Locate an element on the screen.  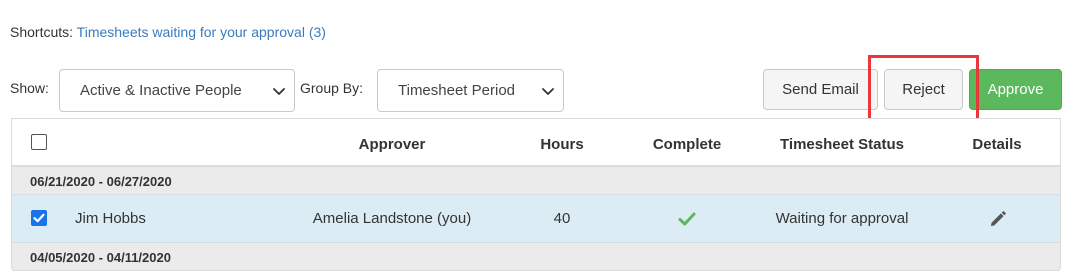
show-select-value: Active & Inactive People is located at coordinates (161, 90).